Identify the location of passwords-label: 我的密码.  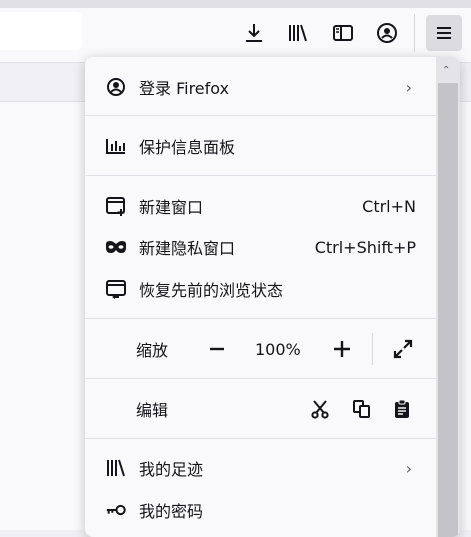
(171, 511).